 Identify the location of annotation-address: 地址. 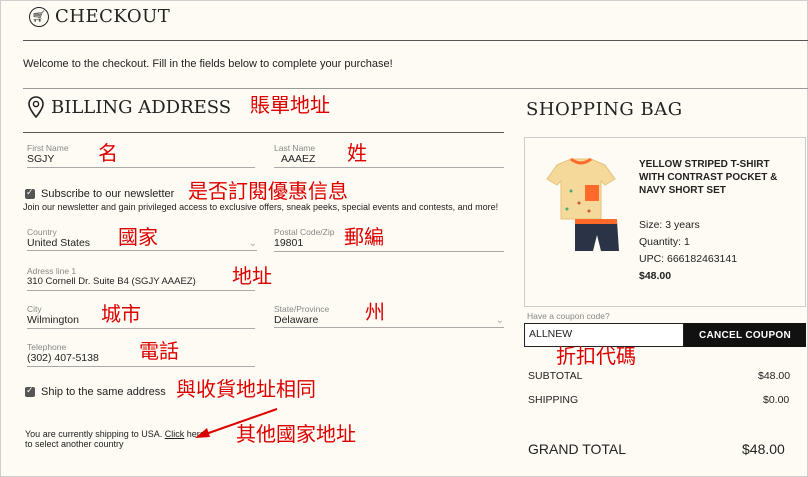
(252, 276).